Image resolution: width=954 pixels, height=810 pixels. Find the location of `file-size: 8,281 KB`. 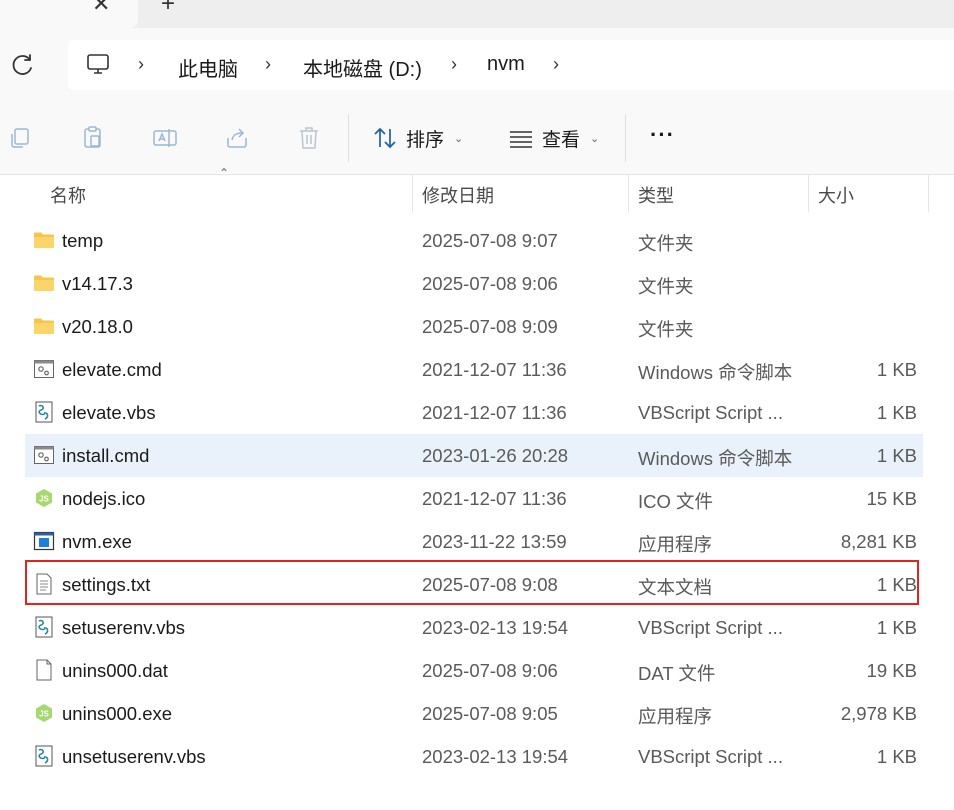

file-size: 8,281 KB is located at coordinates (878, 541).